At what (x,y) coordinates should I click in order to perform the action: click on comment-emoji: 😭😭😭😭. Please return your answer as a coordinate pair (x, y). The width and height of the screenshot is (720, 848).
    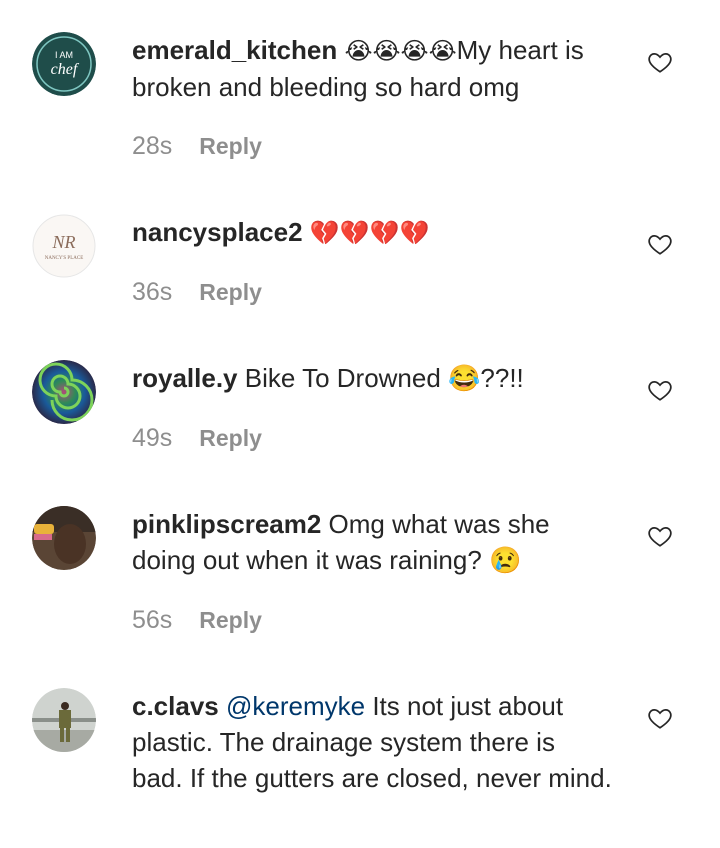
    Looking at the image, I should click on (400, 51).